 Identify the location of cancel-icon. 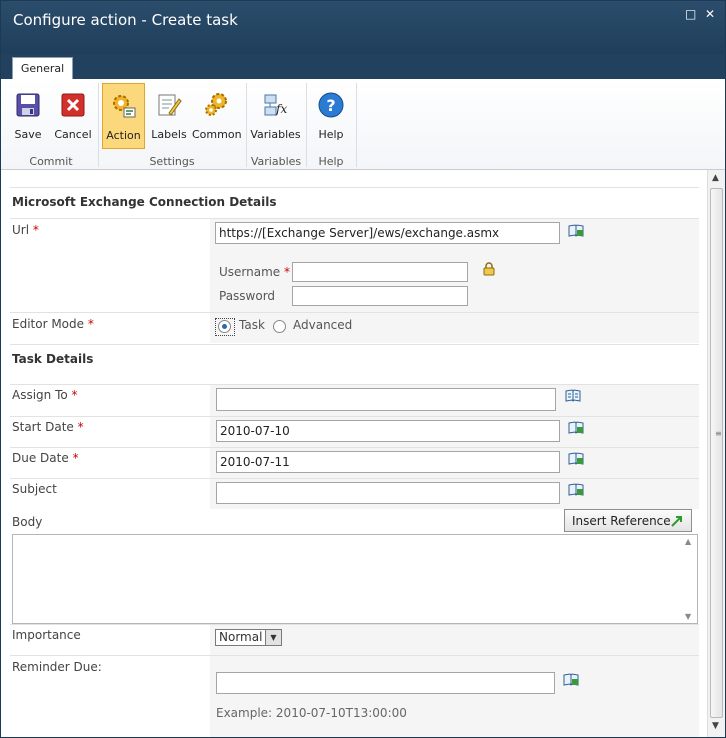
(73, 105).